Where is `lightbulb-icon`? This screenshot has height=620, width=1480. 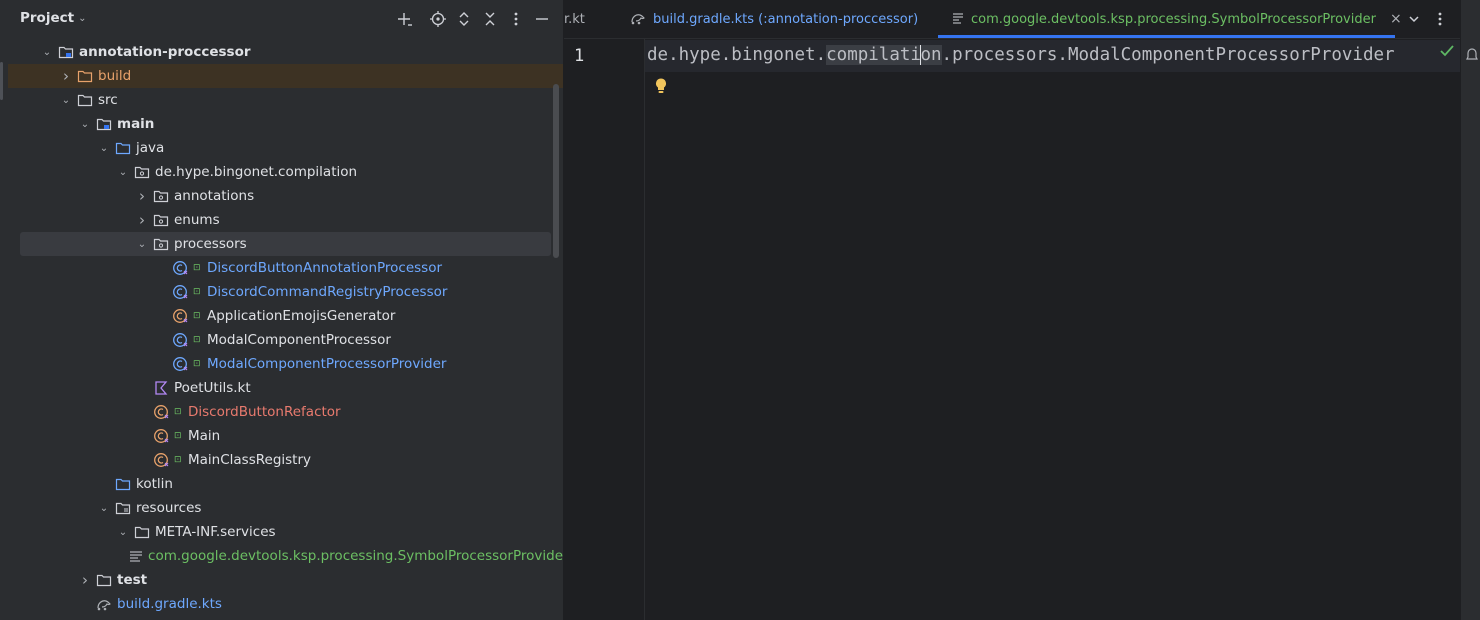 lightbulb-icon is located at coordinates (661, 86).